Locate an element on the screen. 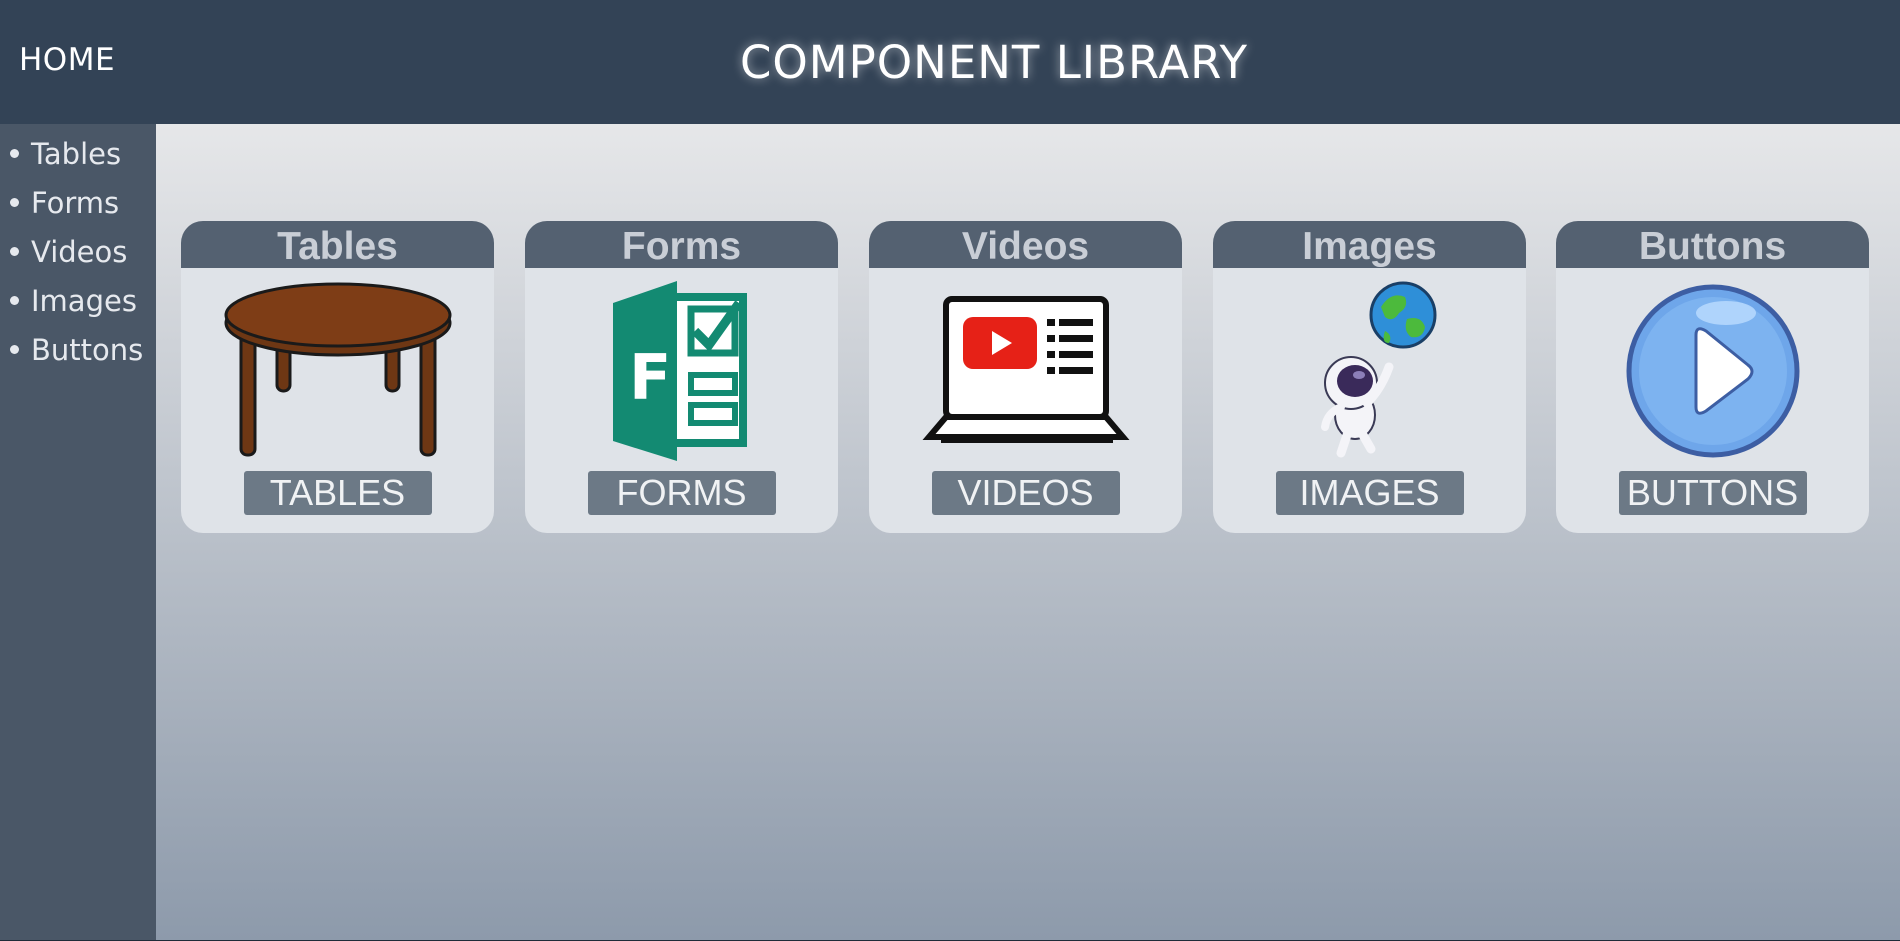 The height and width of the screenshot is (941, 1900). sidebar-item-buttons: Buttons is located at coordinates (78, 350).